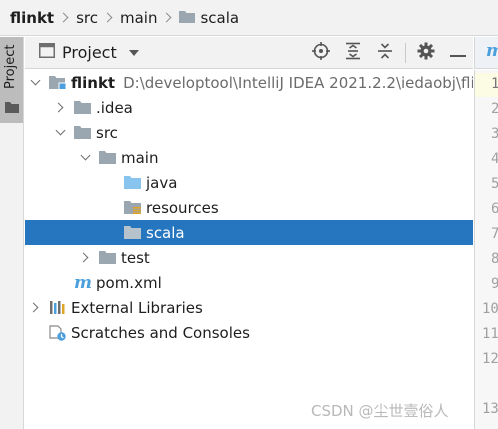 Image resolution: width=498 pixels, height=429 pixels. I want to click on line-number: 2, so click(494, 109).